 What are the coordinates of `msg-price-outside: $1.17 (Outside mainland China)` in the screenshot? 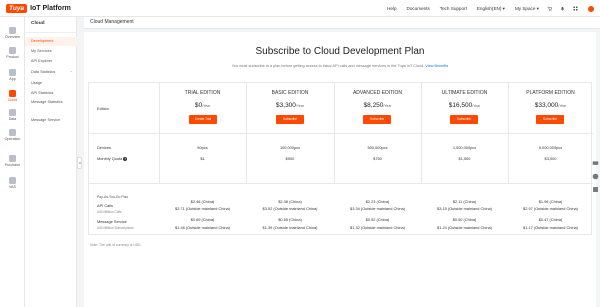 It's located at (550, 227).